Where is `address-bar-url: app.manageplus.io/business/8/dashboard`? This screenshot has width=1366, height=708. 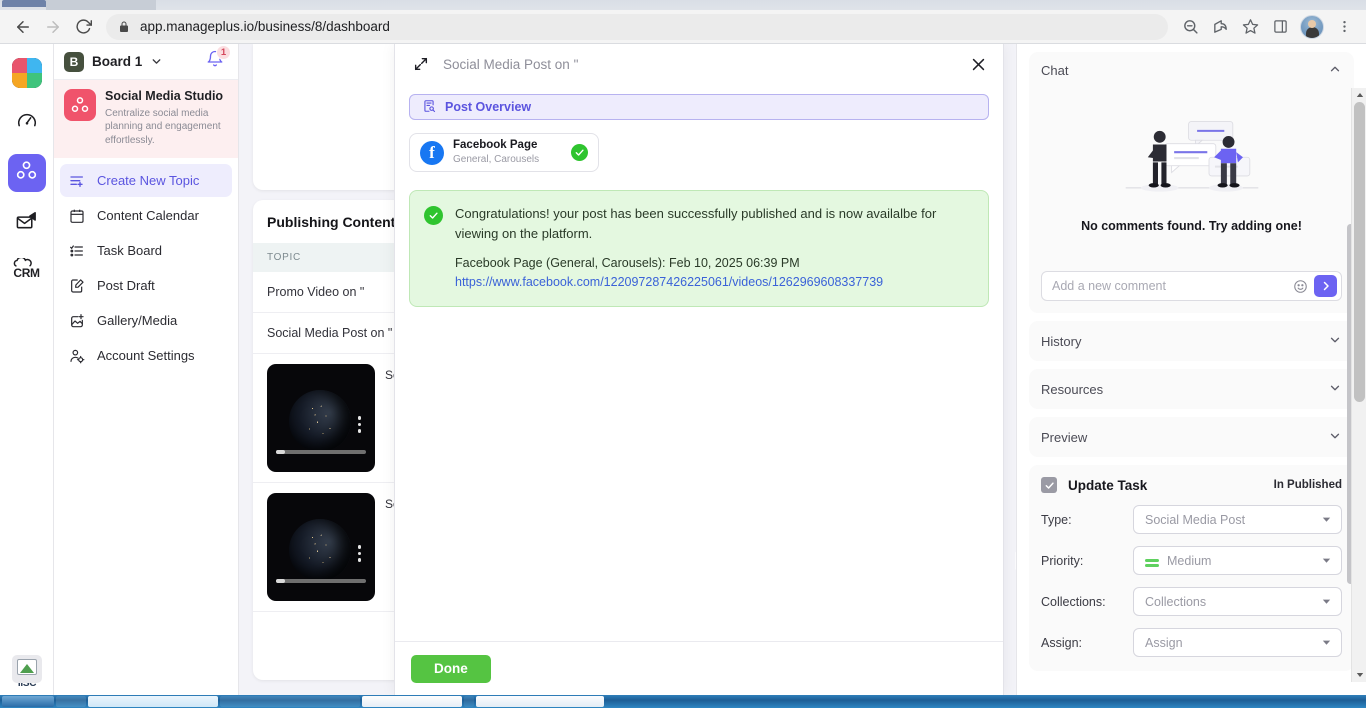
address-bar-url: app.manageplus.io/business/8/dashboard is located at coordinates (265, 26).